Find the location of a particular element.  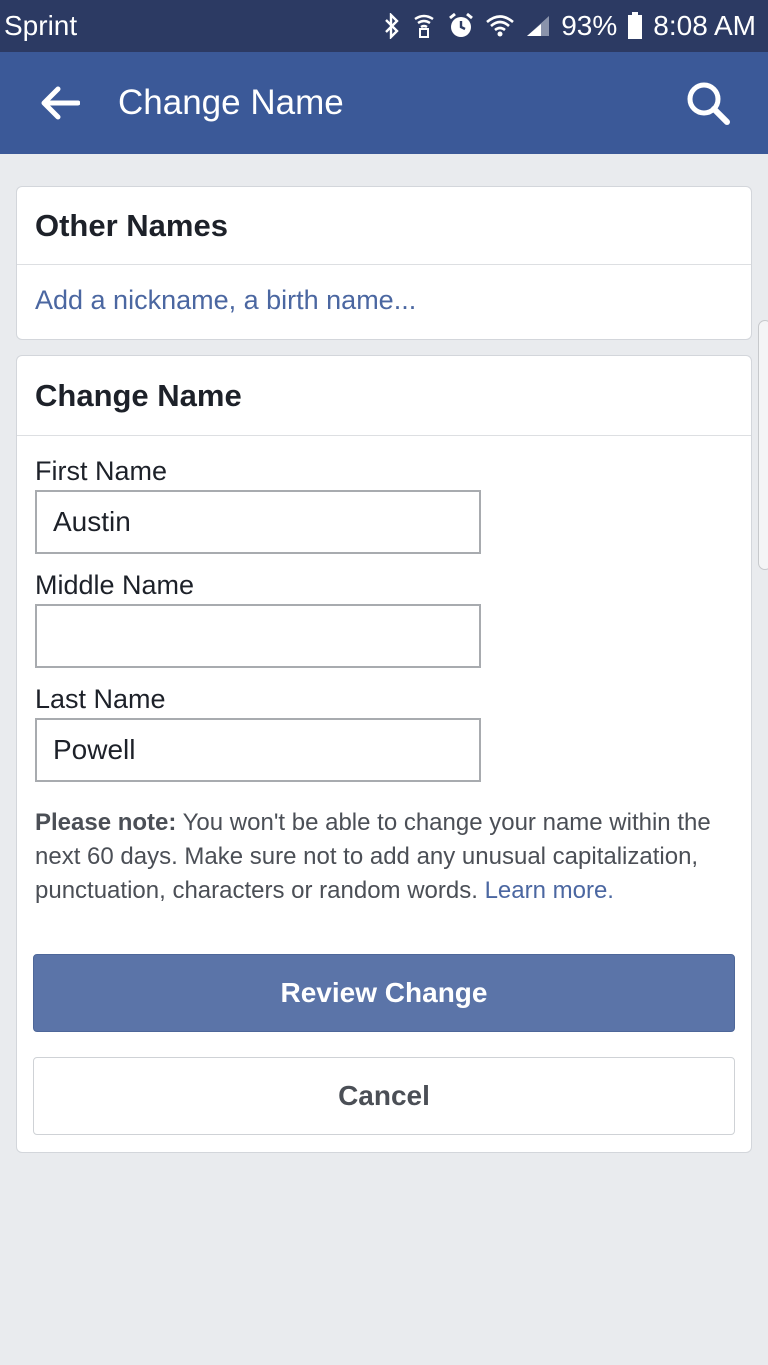

status-icons: 93% 8:08 AM is located at coordinates (569, 26).